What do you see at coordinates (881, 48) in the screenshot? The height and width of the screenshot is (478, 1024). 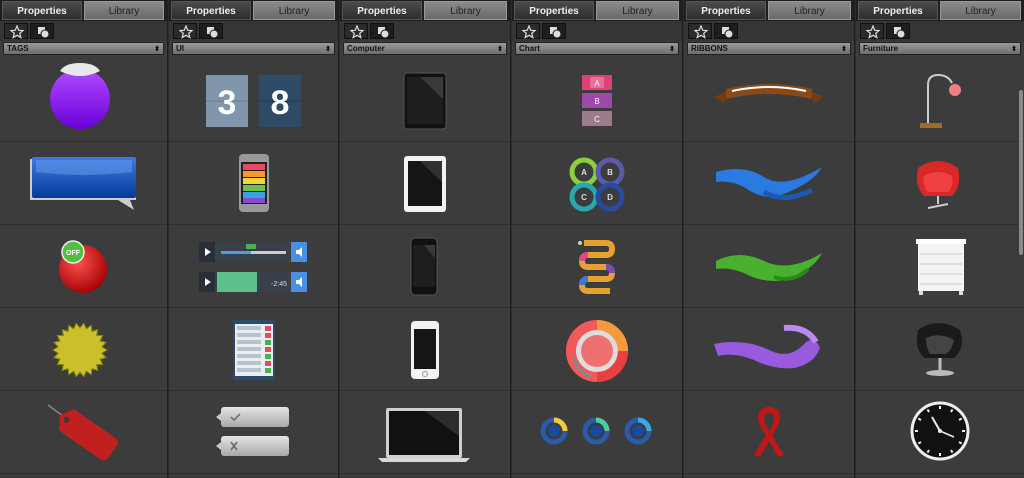 I see `category-select-value: Furniture` at bounding box center [881, 48].